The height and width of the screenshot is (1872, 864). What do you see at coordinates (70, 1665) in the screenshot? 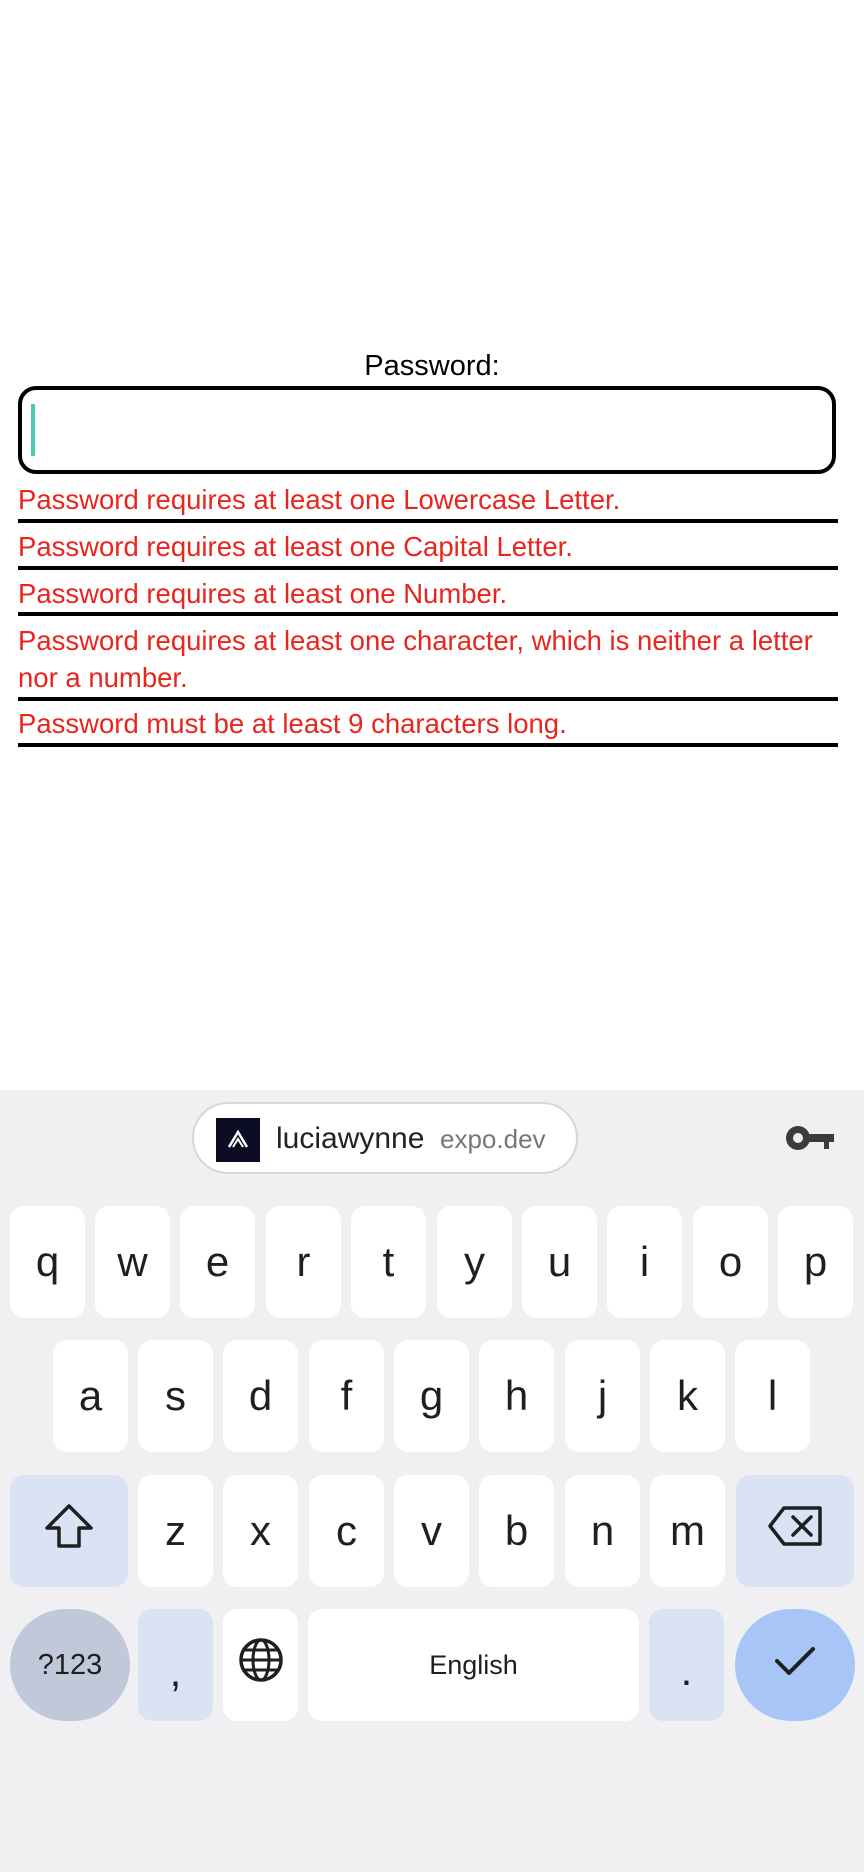
I see `symbols-key: ?123` at bounding box center [70, 1665].